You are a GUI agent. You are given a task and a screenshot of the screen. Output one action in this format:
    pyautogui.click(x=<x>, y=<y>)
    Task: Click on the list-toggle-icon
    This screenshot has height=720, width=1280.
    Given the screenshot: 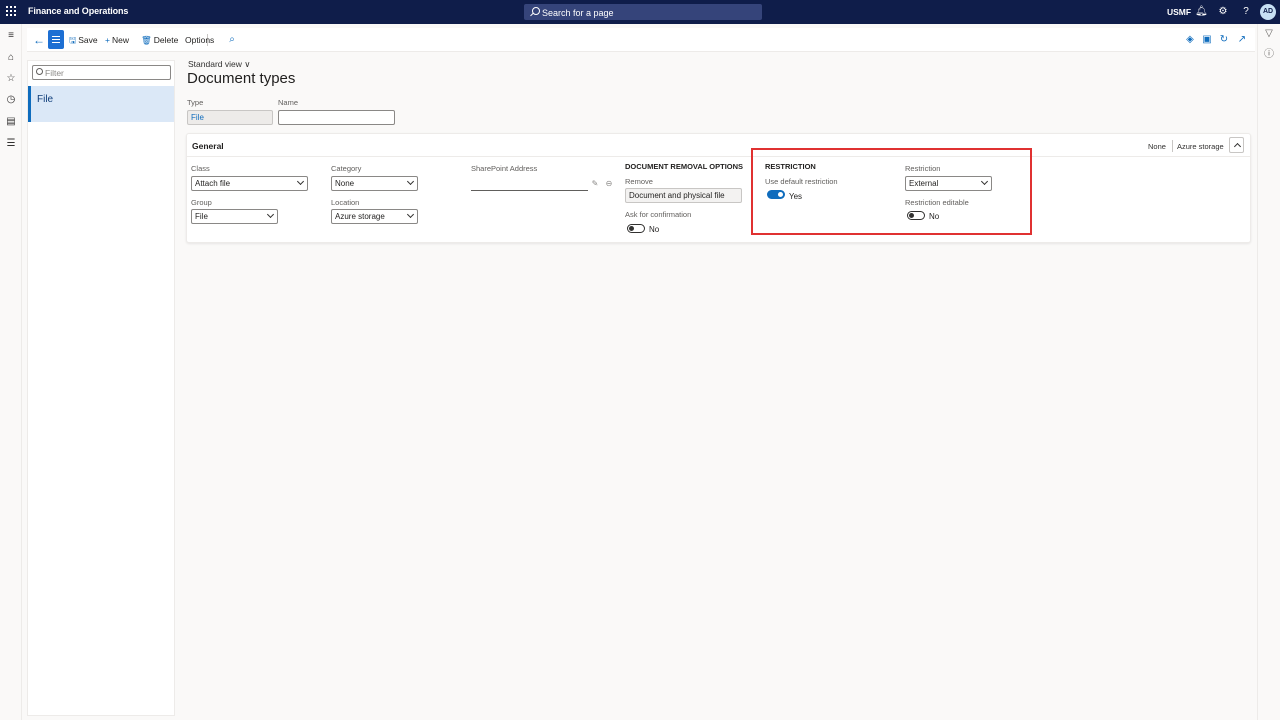 What is the action you would take?
    pyautogui.click(x=56, y=39)
    